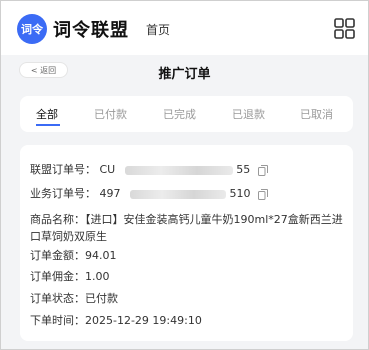  I want to click on business-order-row: 业务订单号： 497 510, so click(149, 194).